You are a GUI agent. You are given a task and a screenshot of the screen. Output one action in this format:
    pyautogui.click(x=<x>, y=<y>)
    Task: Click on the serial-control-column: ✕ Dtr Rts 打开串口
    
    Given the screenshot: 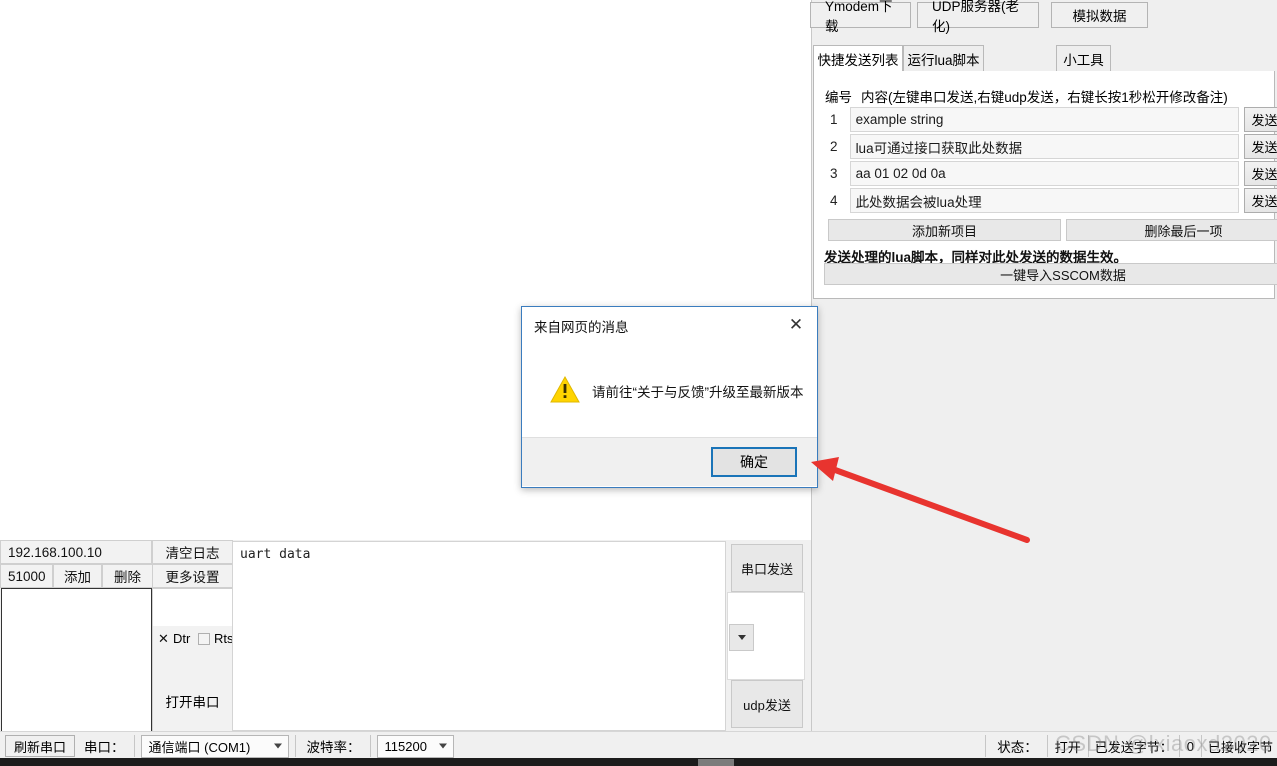 What is the action you would take?
    pyautogui.click(x=193, y=661)
    